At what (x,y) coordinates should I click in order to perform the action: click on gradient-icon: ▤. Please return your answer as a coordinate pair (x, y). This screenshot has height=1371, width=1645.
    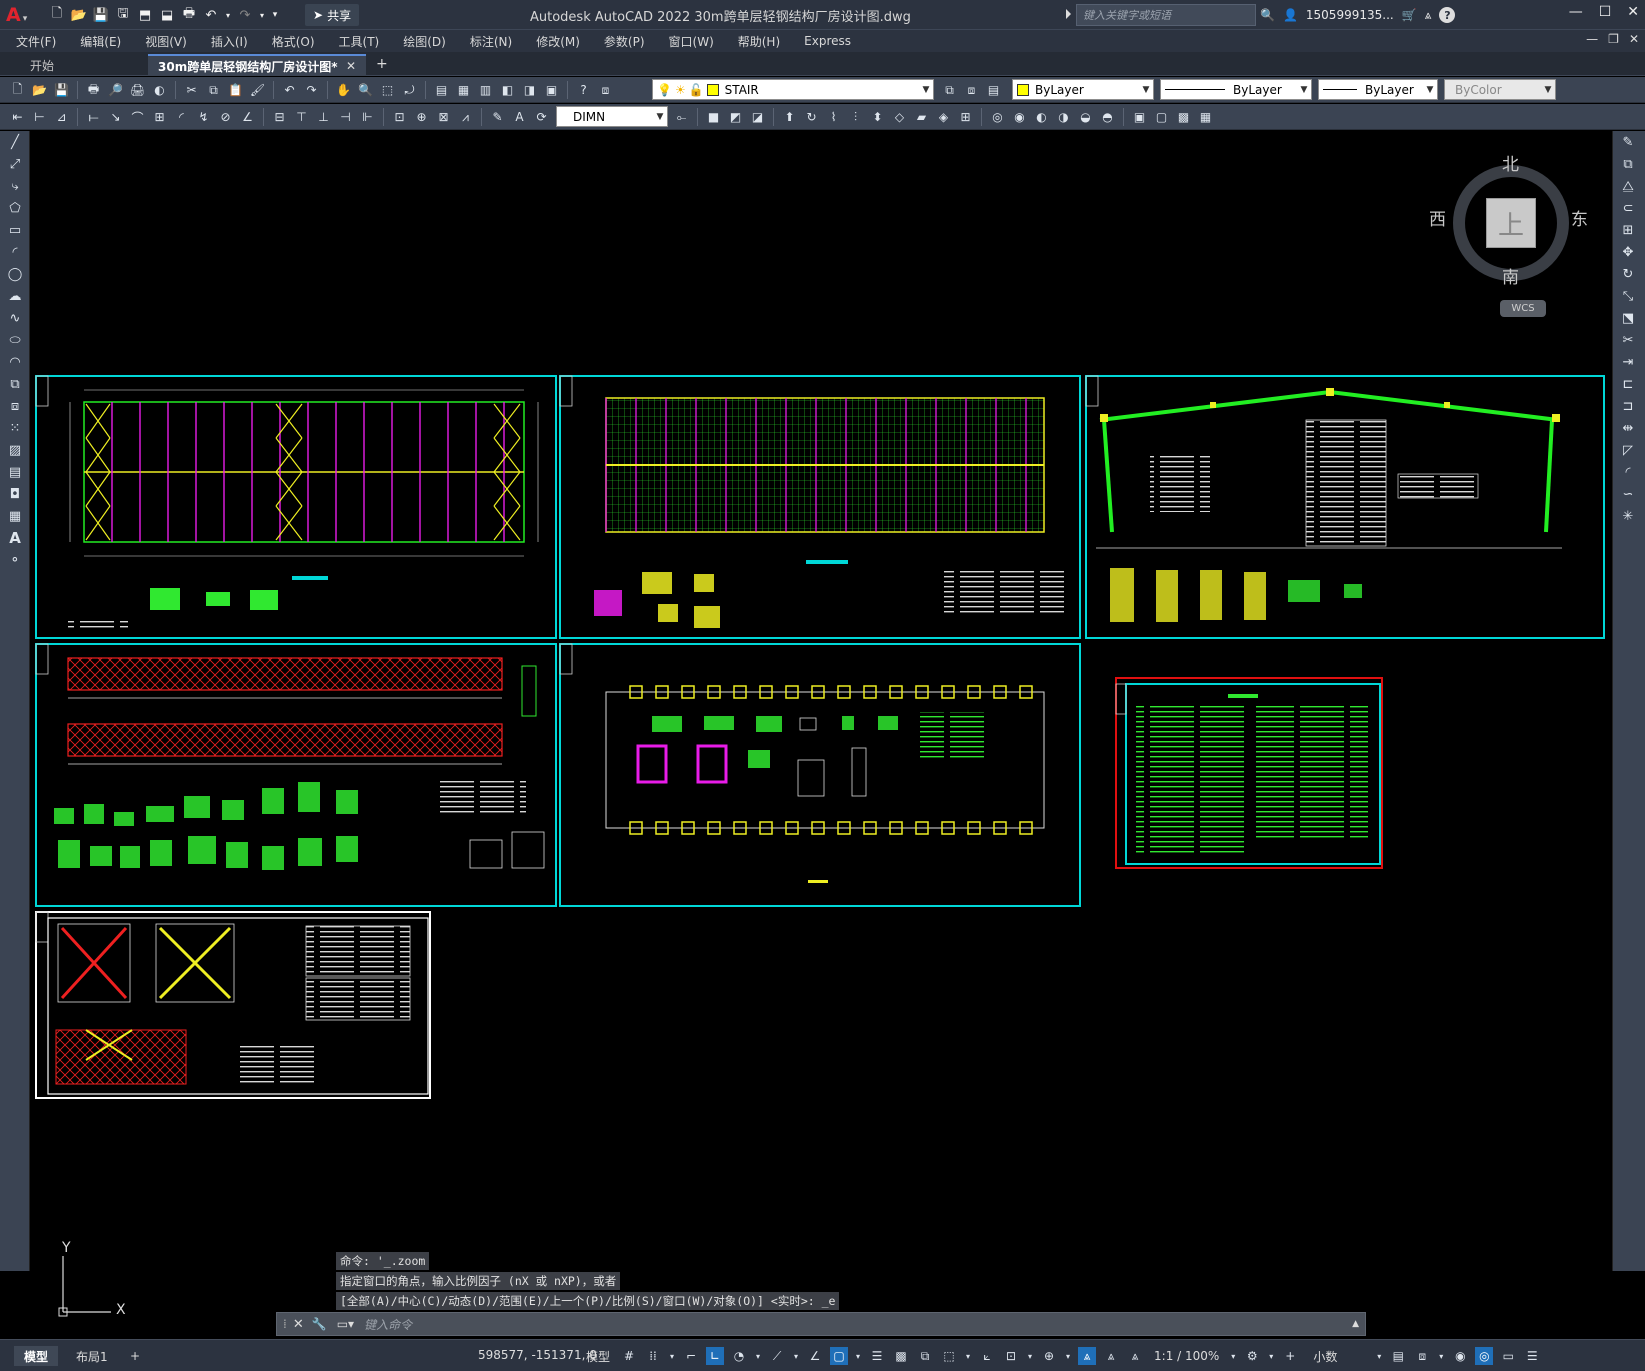
    Looking at the image, I should click on (15, 472).